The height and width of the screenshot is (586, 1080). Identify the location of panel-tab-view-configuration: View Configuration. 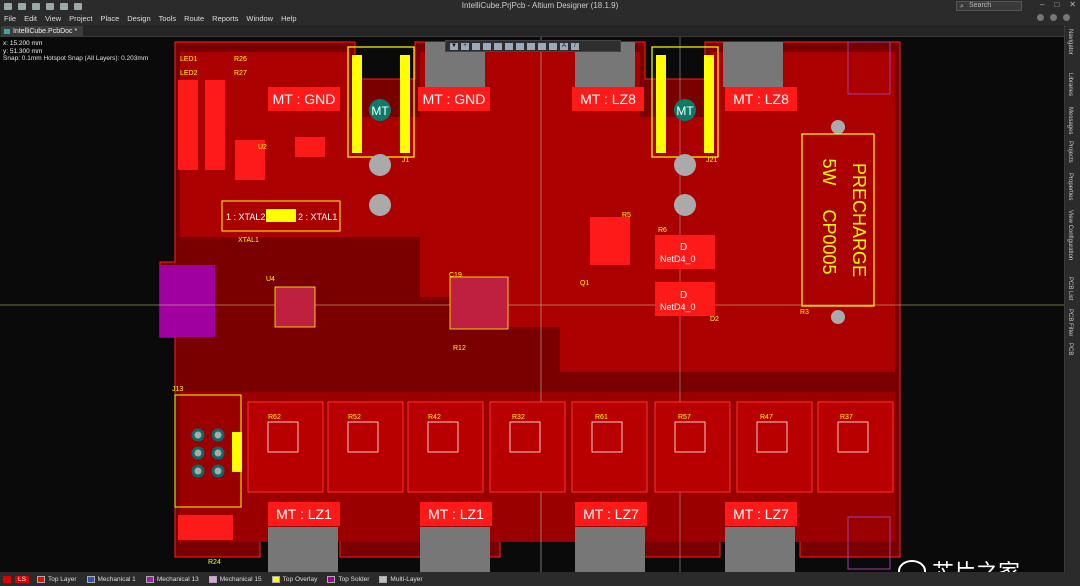
(1070, 235).